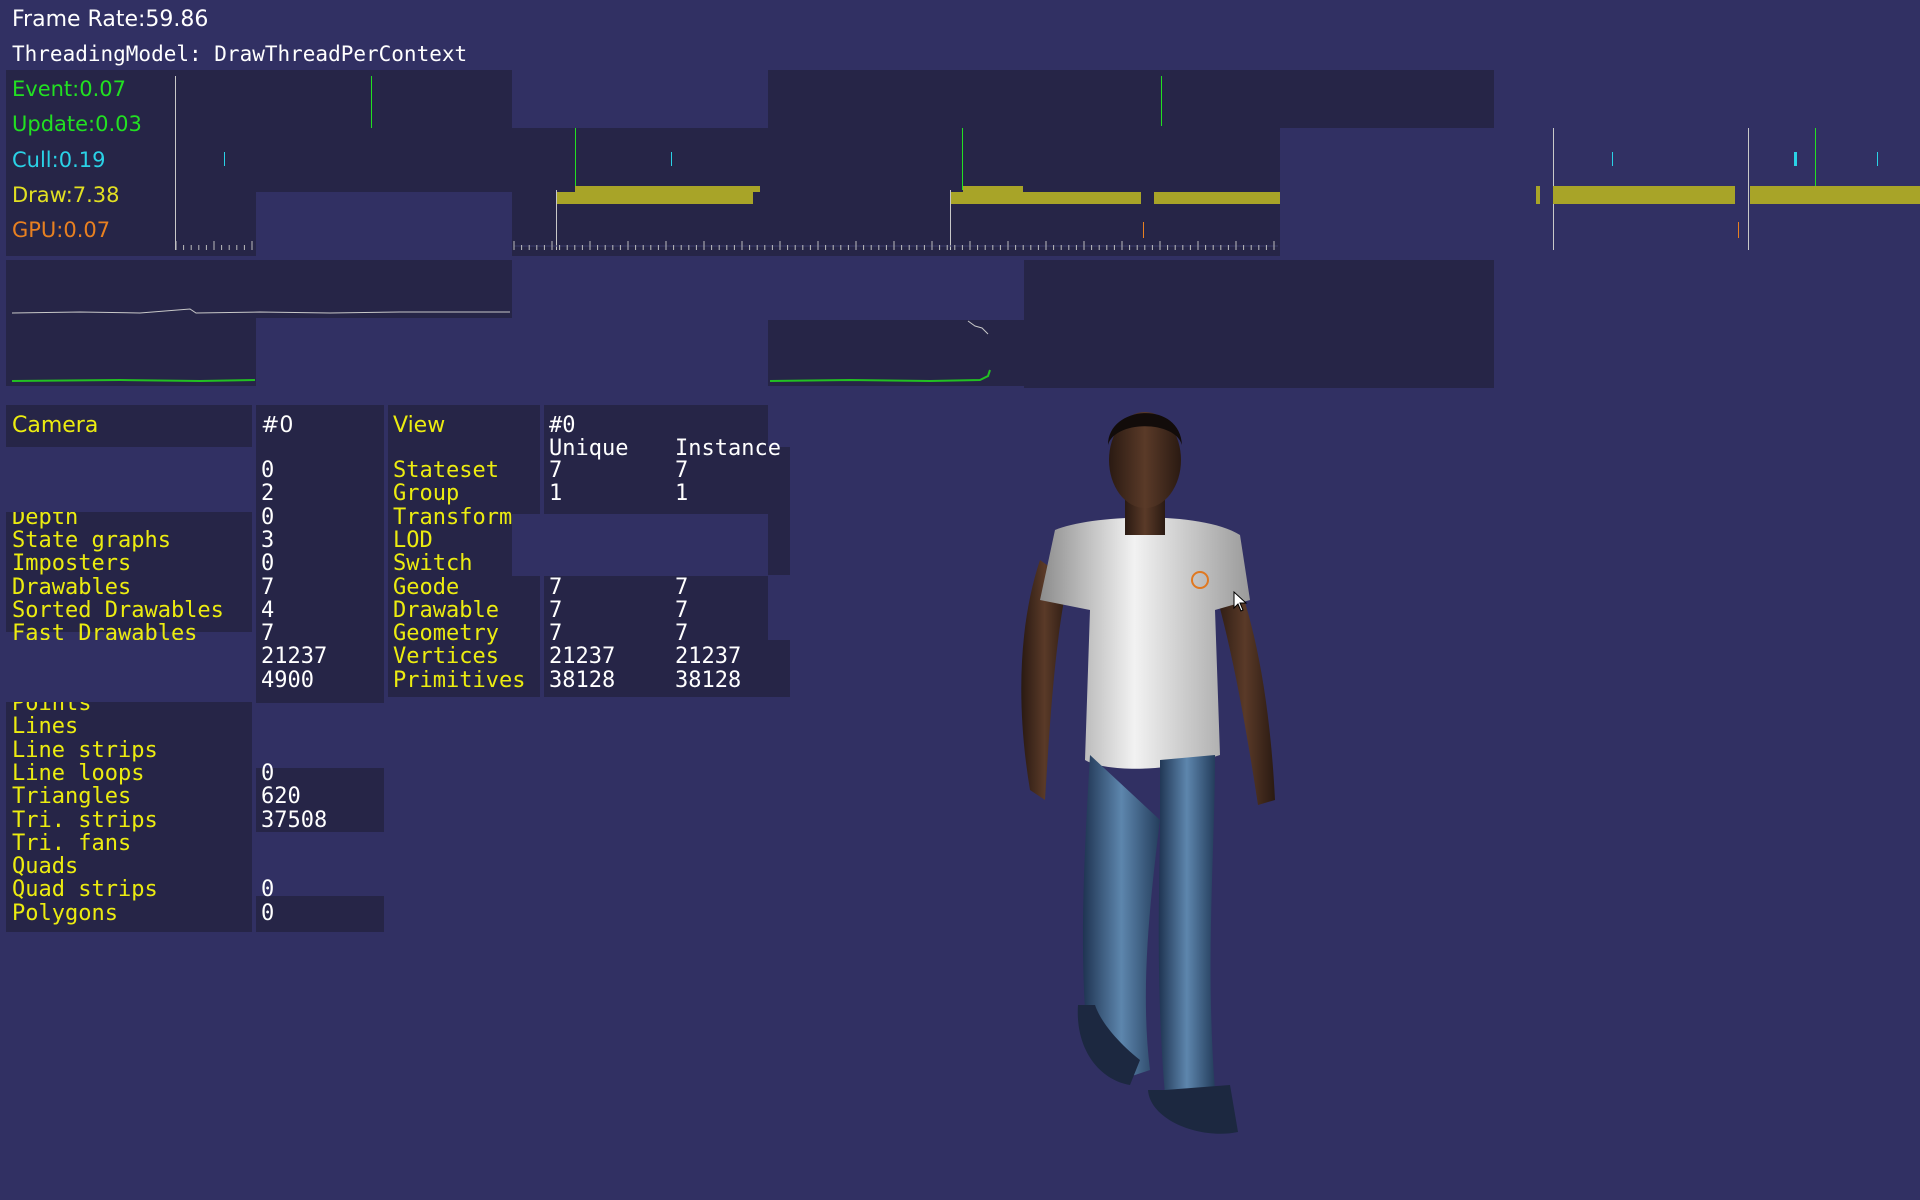 The width and height of the screenshot is (1920, 1200). What do you see at coordinates (277, 425) in the screenshot?
I see `camera-header-value: #0` at bounding box center [277, 425].